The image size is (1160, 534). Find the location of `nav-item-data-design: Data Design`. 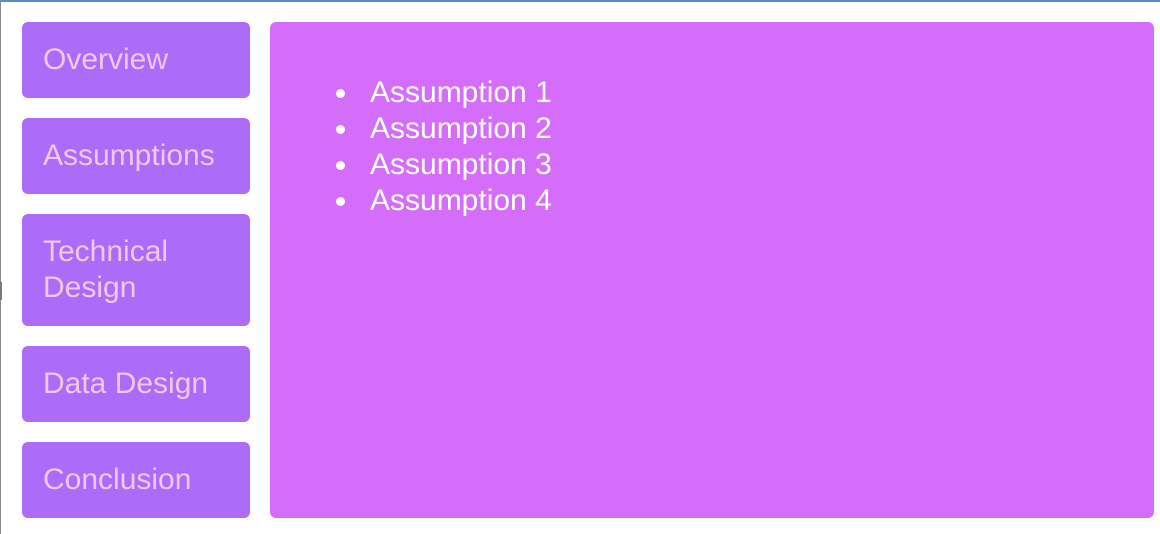

nav-item-data-design: Data Design is located at coordinates (136, 384).